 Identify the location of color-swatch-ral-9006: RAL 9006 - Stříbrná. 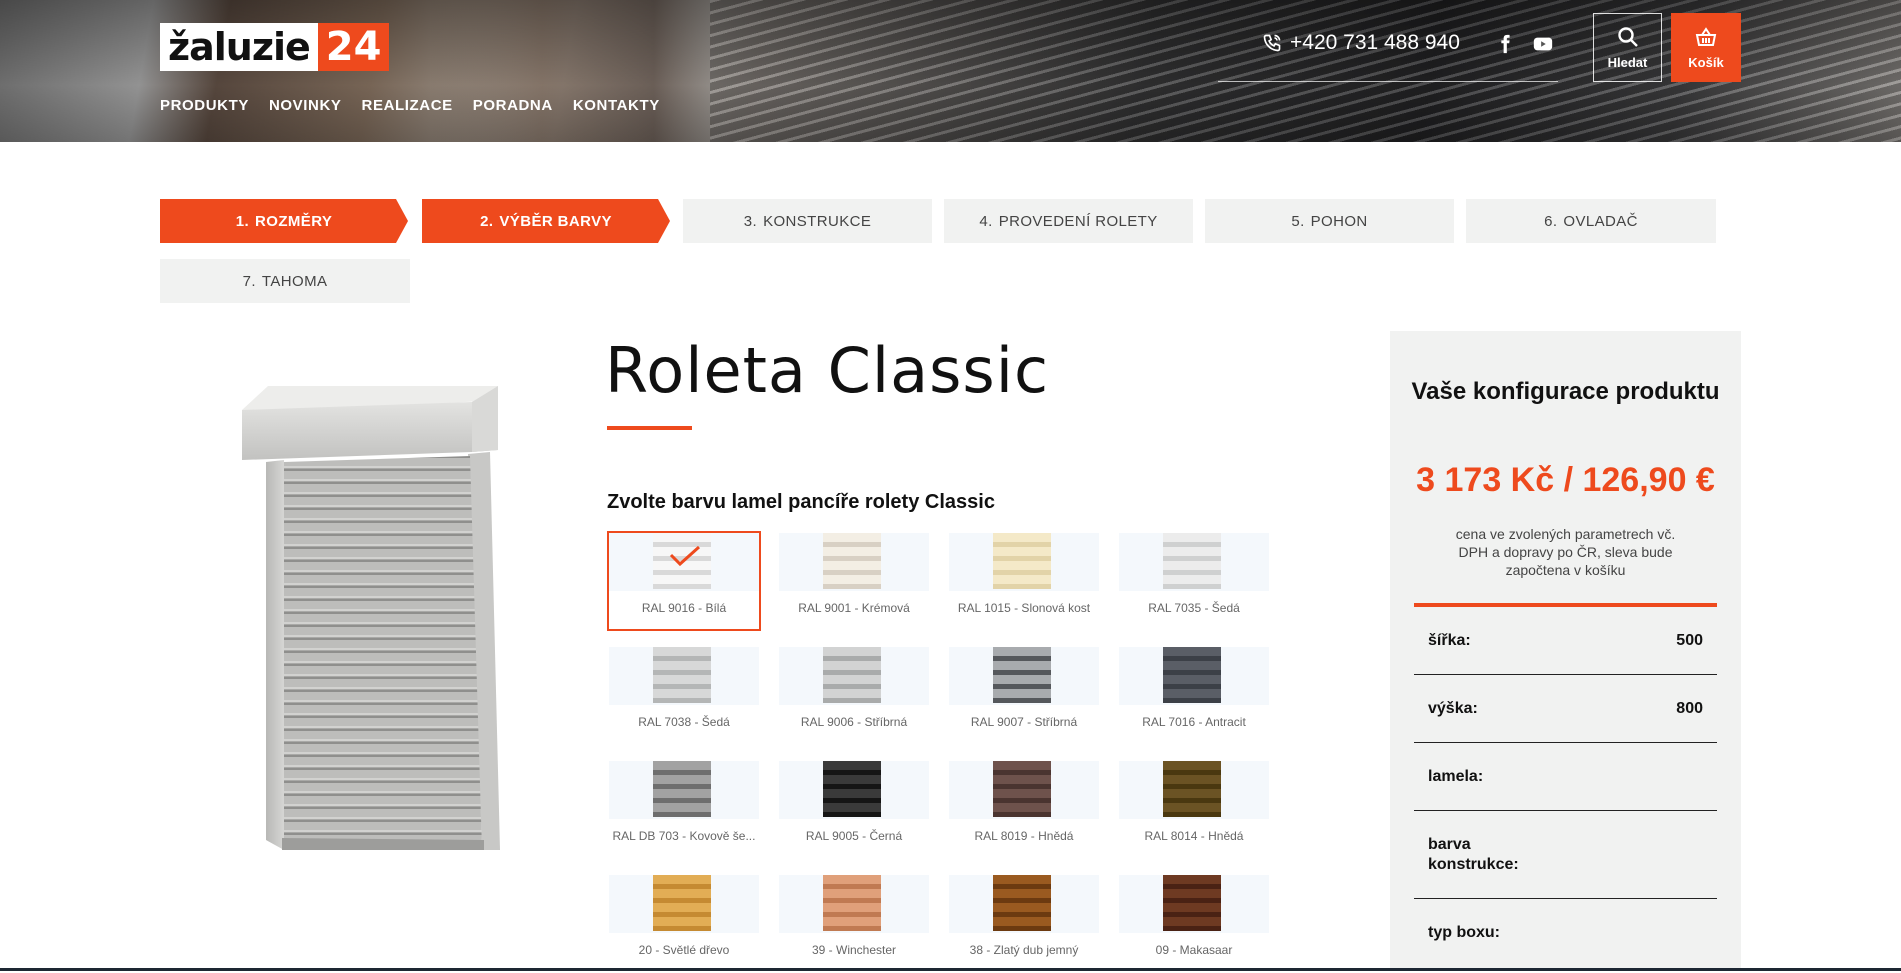
(854, 695).